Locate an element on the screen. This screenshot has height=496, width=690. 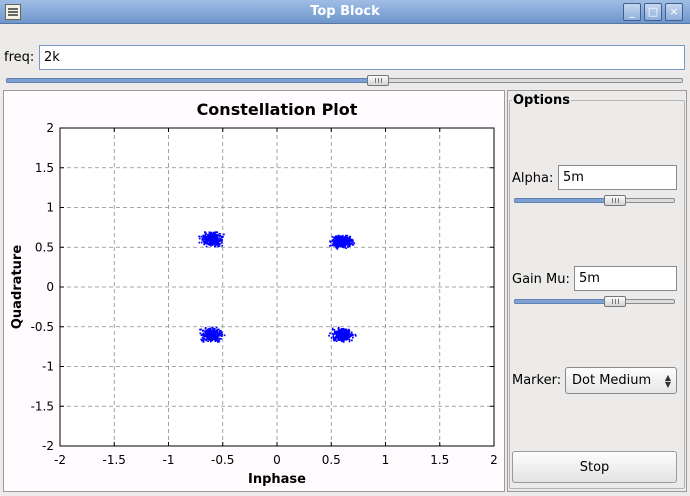
x-tick-label: 1 is located at coordinates (386, 460).